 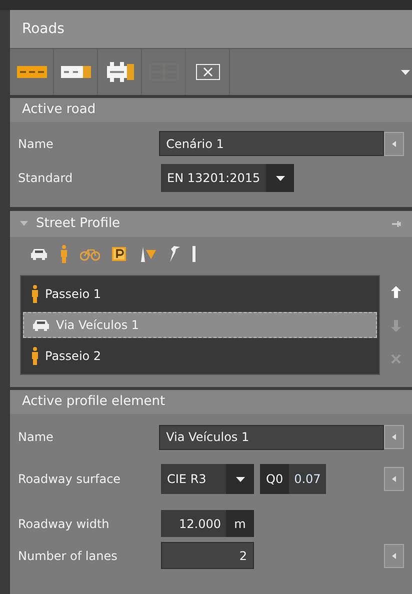 What do you see at coordinates (307, 479) in the screenshot?
I see `q0-value: 0.07` at bounding box center [307, 479].